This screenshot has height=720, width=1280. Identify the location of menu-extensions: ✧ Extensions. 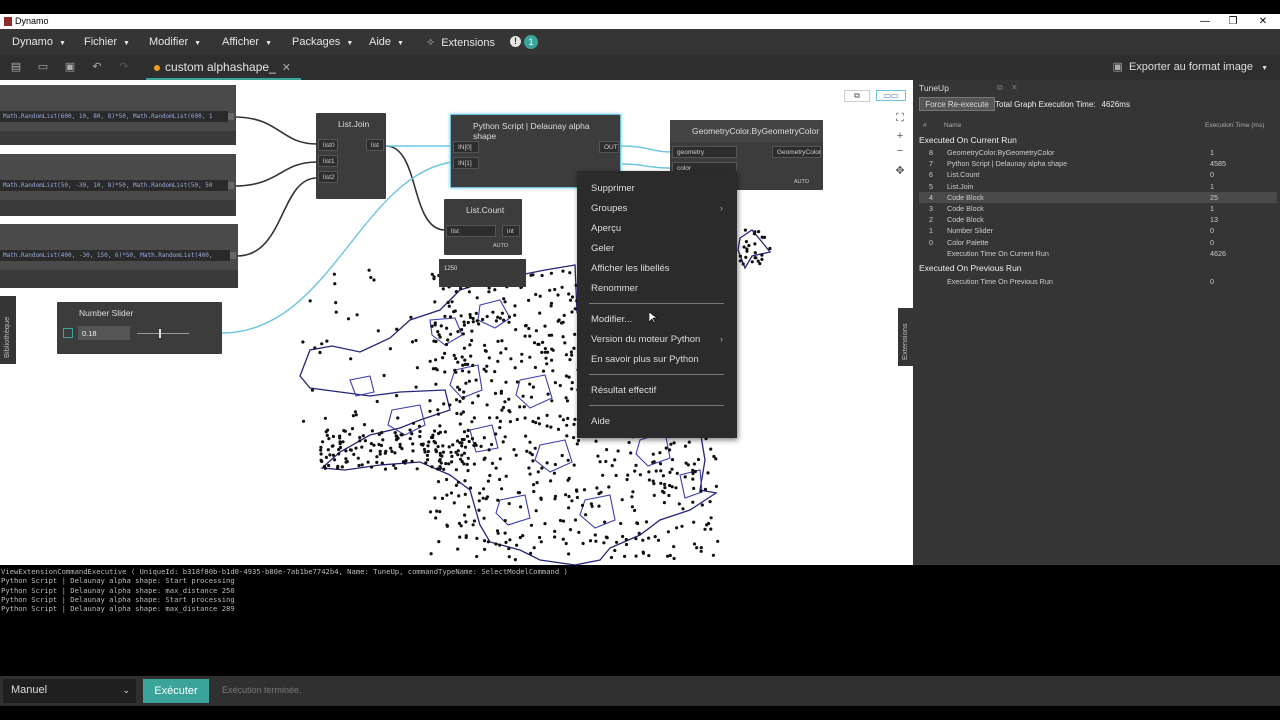
(460, 42).